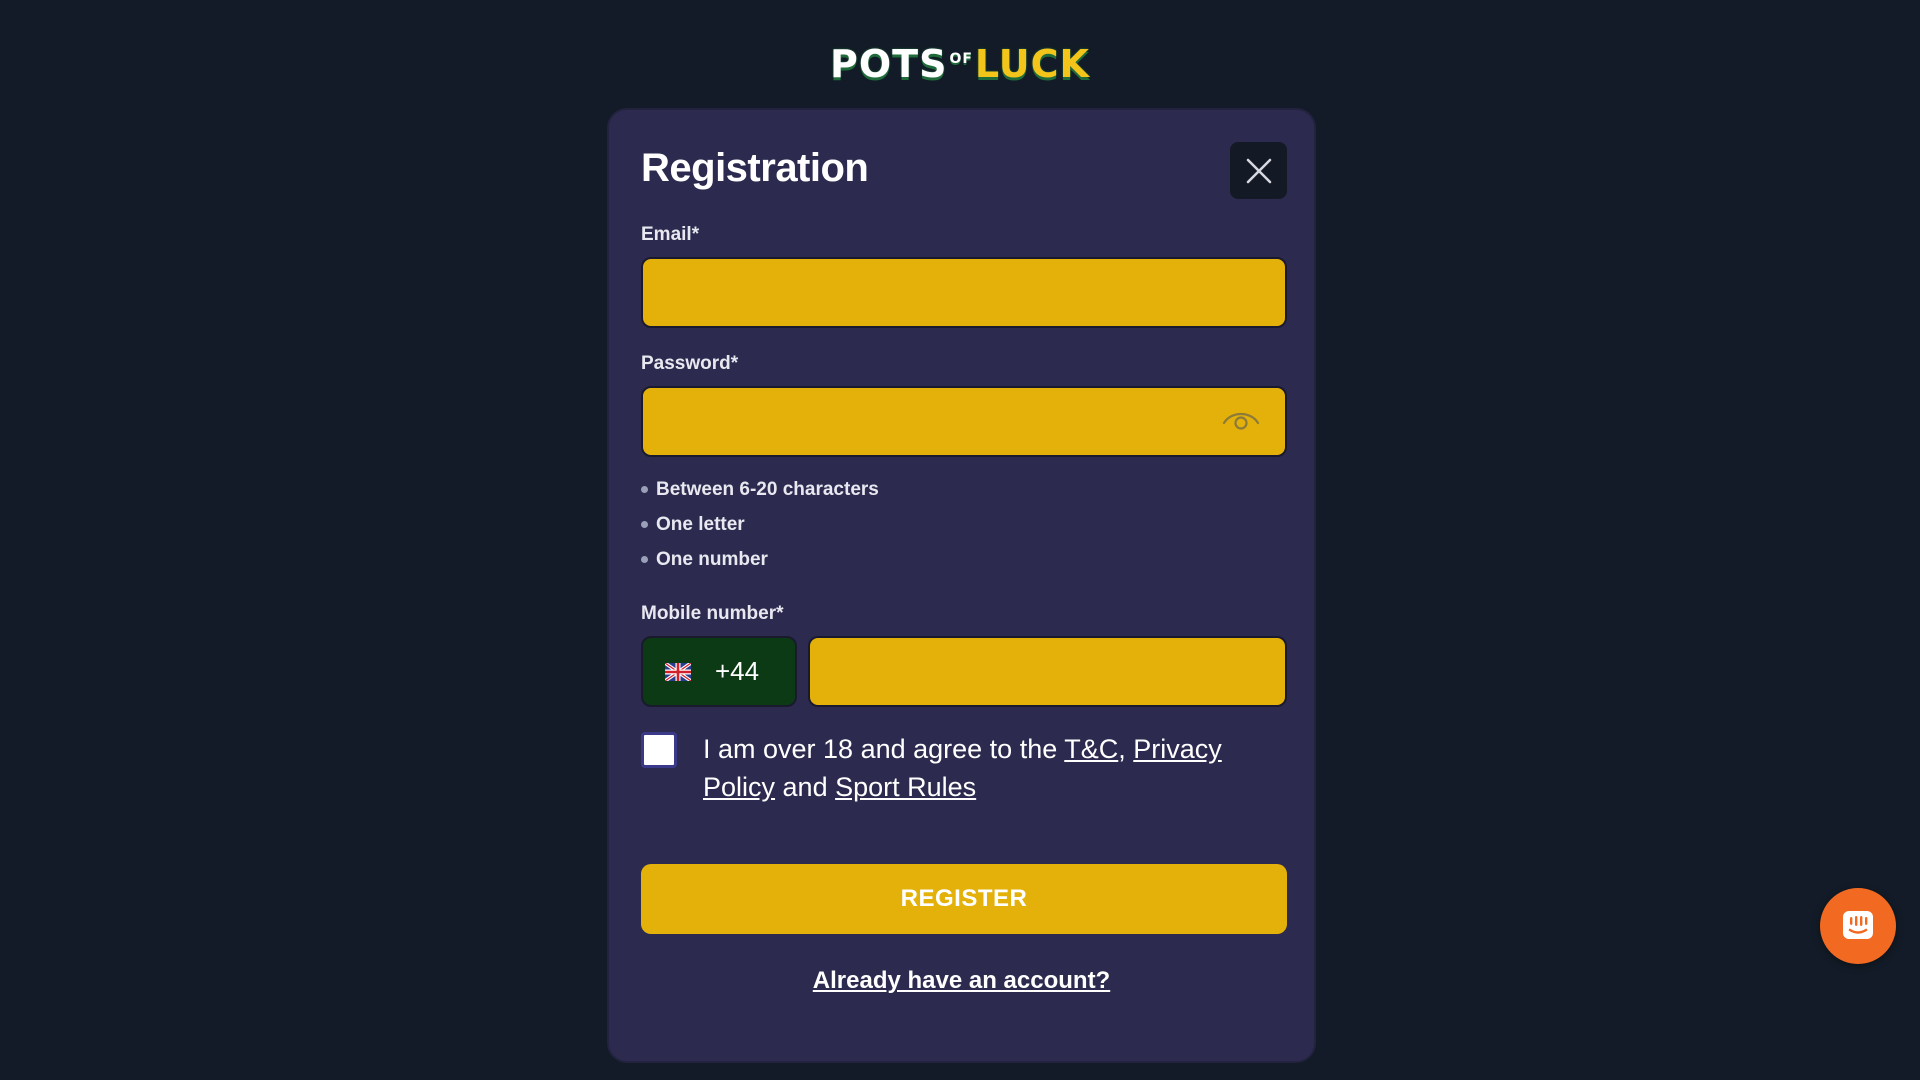  What do you see at coordinates (905, 787) in the screenshot?
I see `sport-rules-link: Sport Rules` at bounding box center [905, 787].